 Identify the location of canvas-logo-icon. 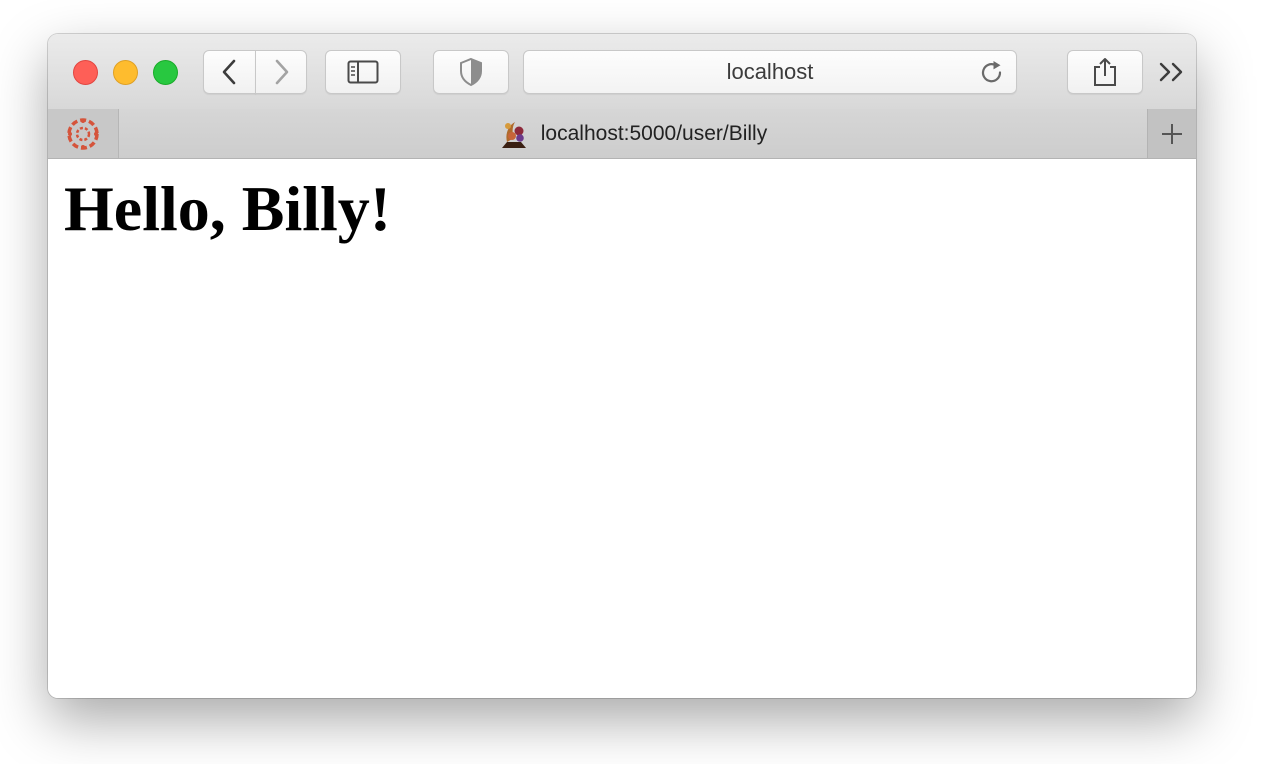
(83, 133).